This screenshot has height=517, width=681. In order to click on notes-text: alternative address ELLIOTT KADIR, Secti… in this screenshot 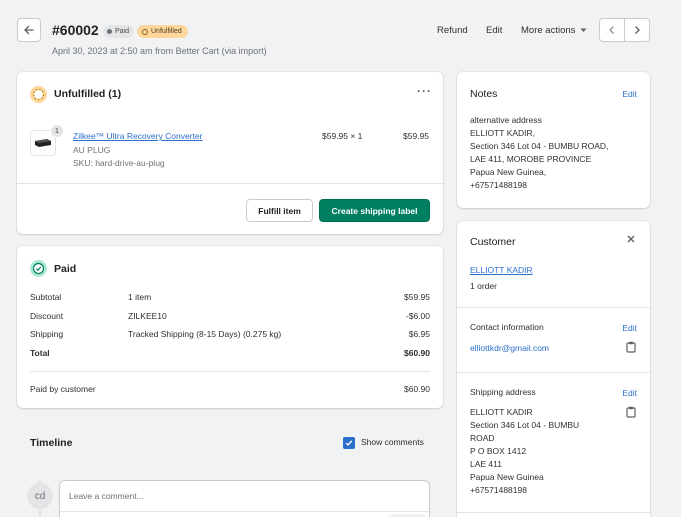, I will do `click(539, 153)`.